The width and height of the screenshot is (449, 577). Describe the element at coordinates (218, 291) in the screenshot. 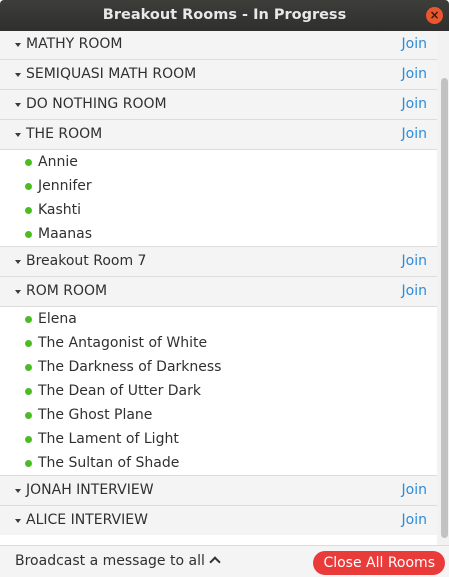

I see `room-header: ROM ROOM Join` at that location.